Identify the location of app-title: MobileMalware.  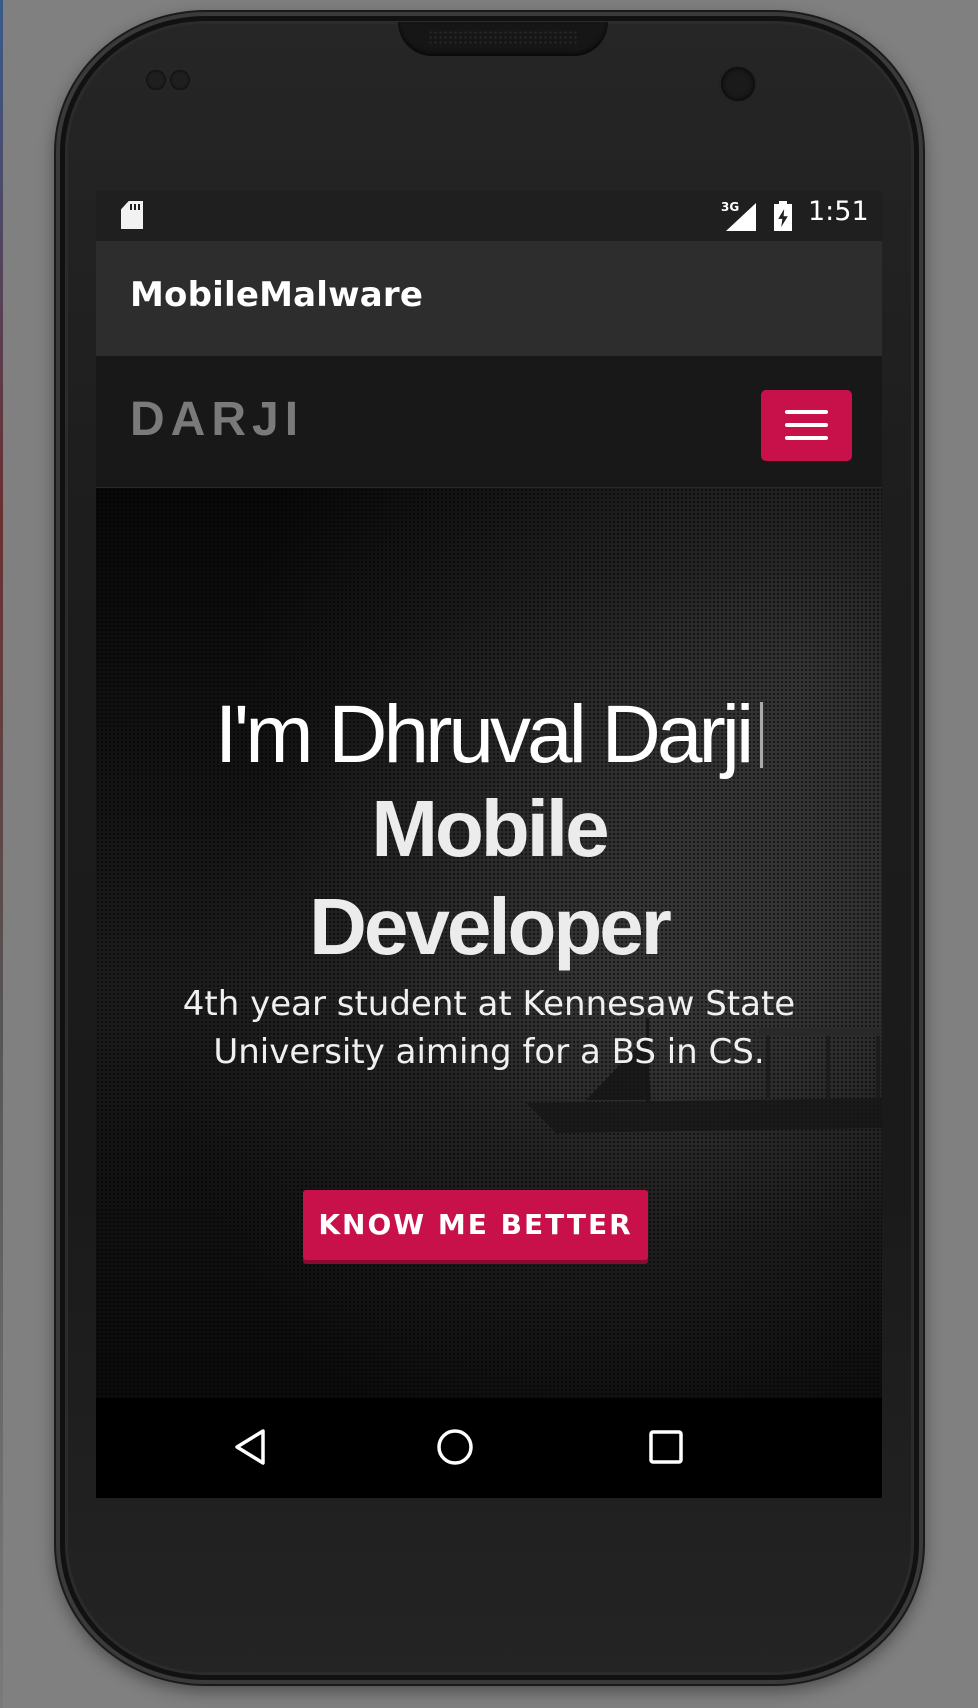
(277, 295).